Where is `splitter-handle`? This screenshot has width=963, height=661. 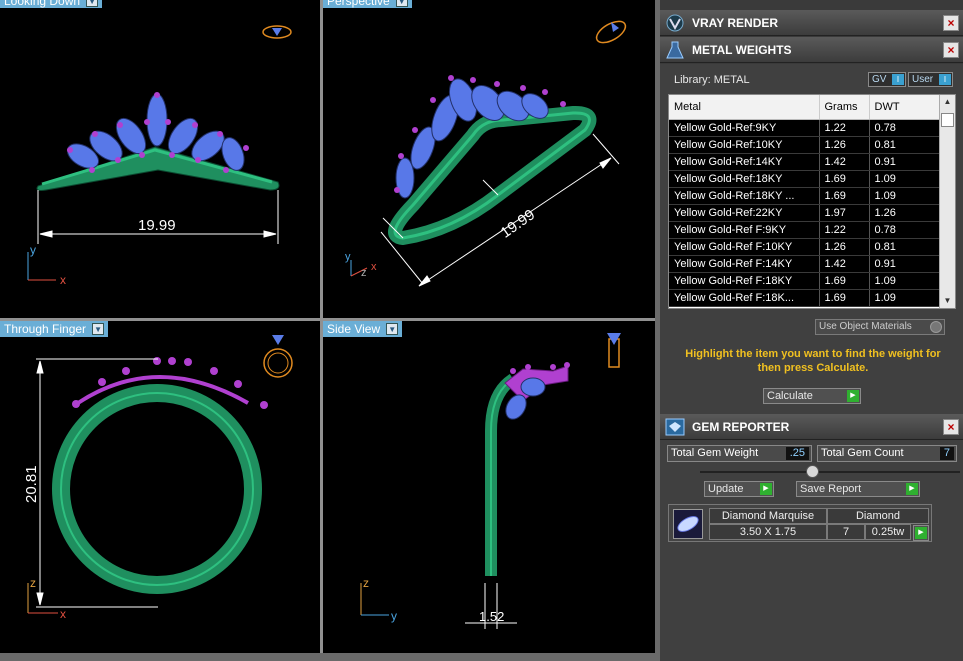 splitter-handle is located at coordinates (812, 471).